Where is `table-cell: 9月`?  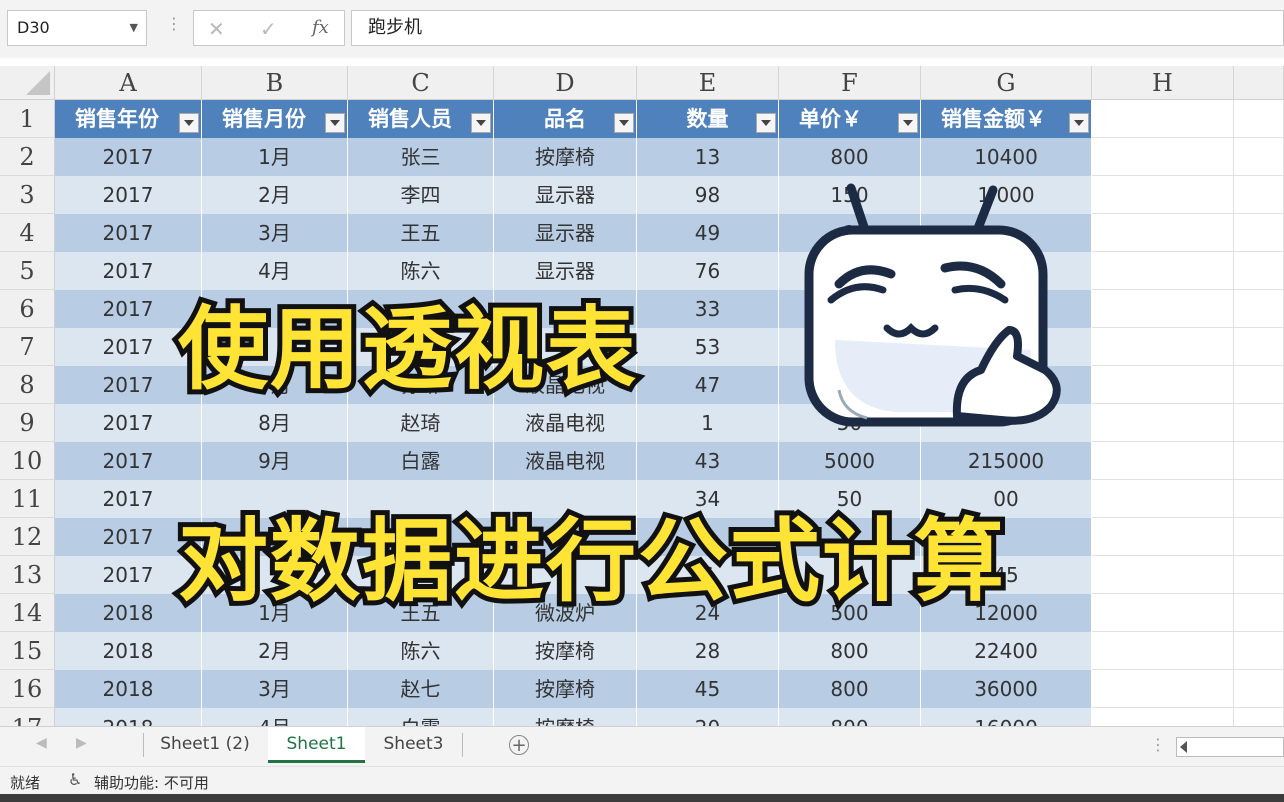
table-cell: 9月 is located at coordinates (275, 461).